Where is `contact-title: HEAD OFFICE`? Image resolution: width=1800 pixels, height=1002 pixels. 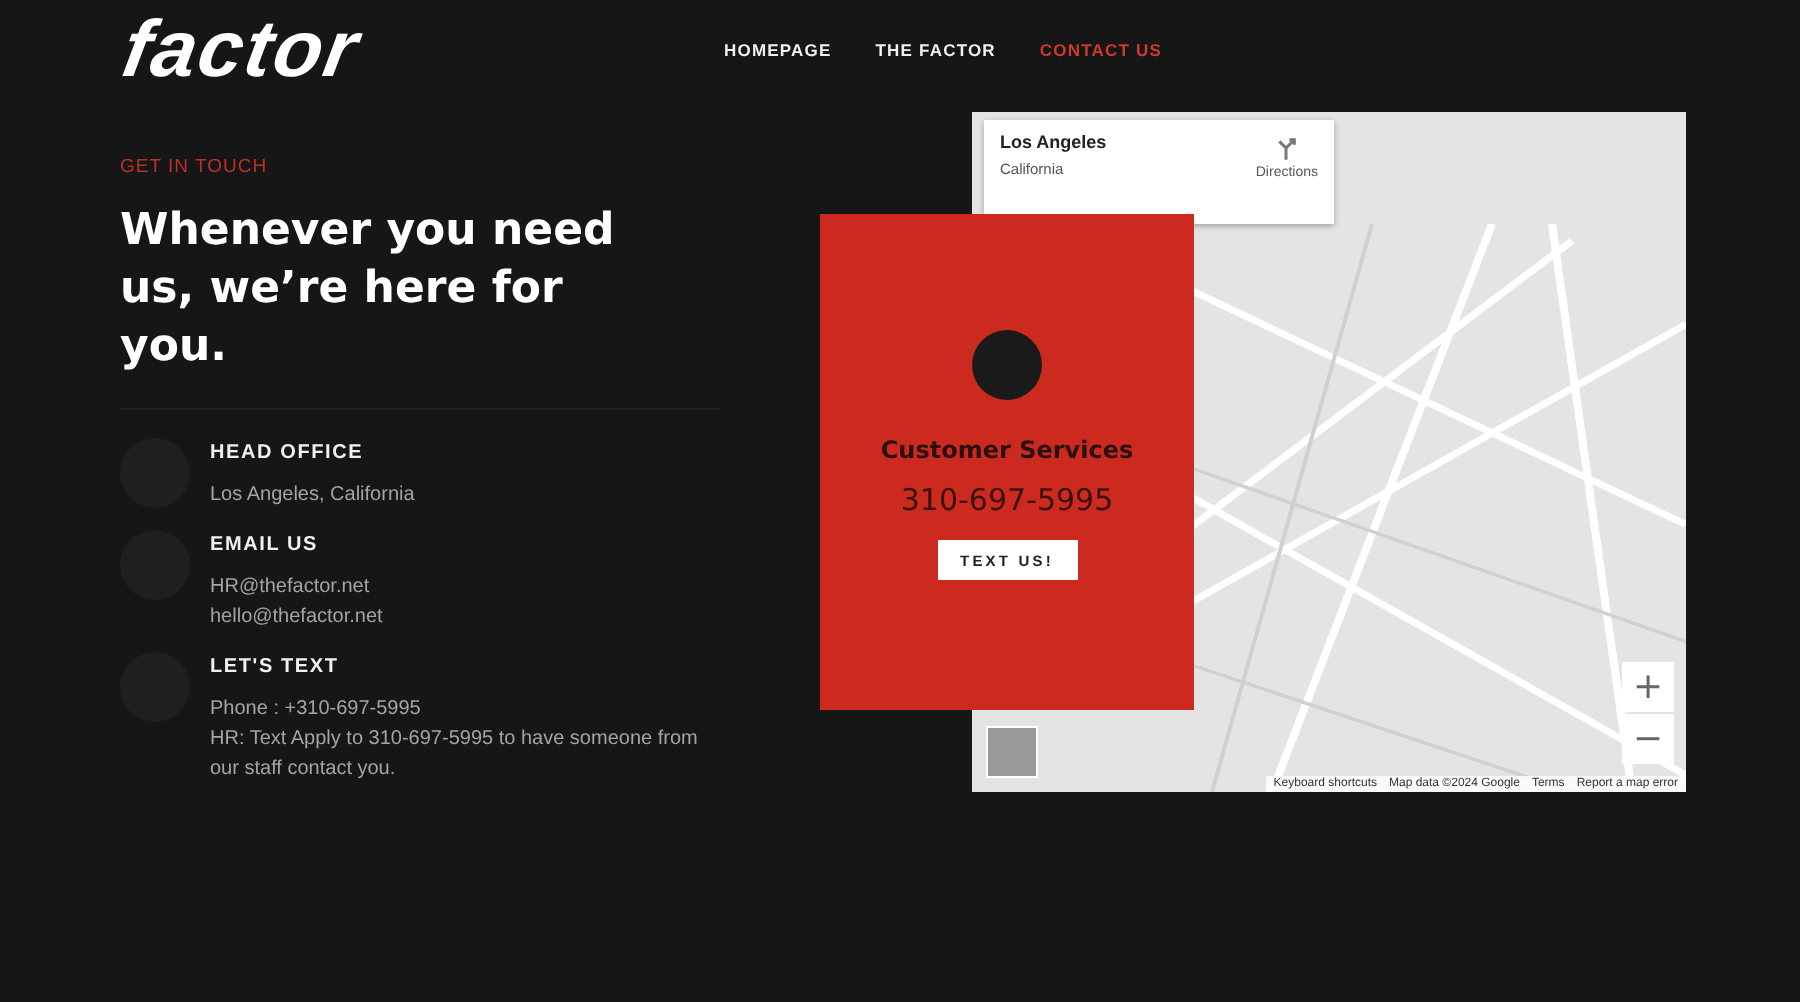 contact-title: HEAD OFFICE is located at coordinates (288, 453).